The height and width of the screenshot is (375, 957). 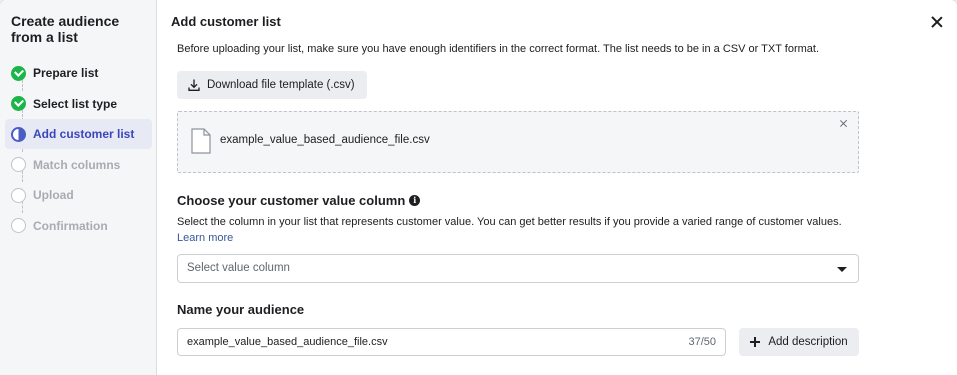 I want to click on plus-icon, so click(x=755, y=342).